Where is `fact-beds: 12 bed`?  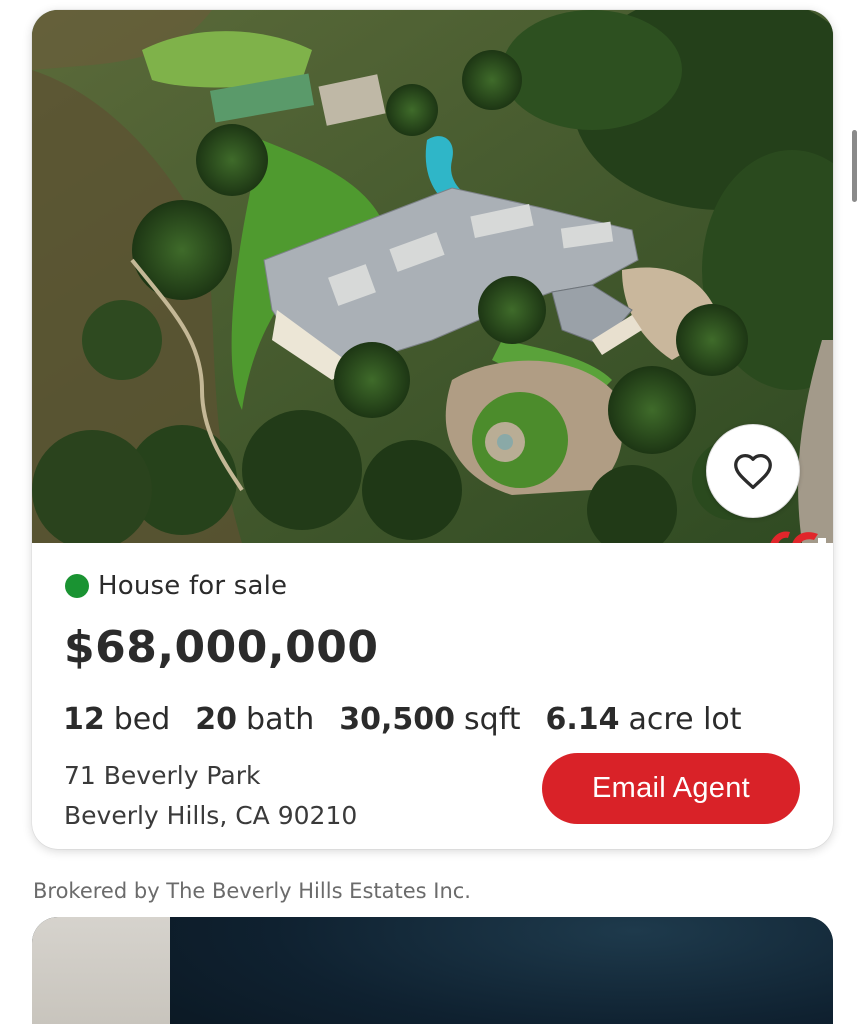
fact-beds: 12 bed is located at coordinates (117, 719).